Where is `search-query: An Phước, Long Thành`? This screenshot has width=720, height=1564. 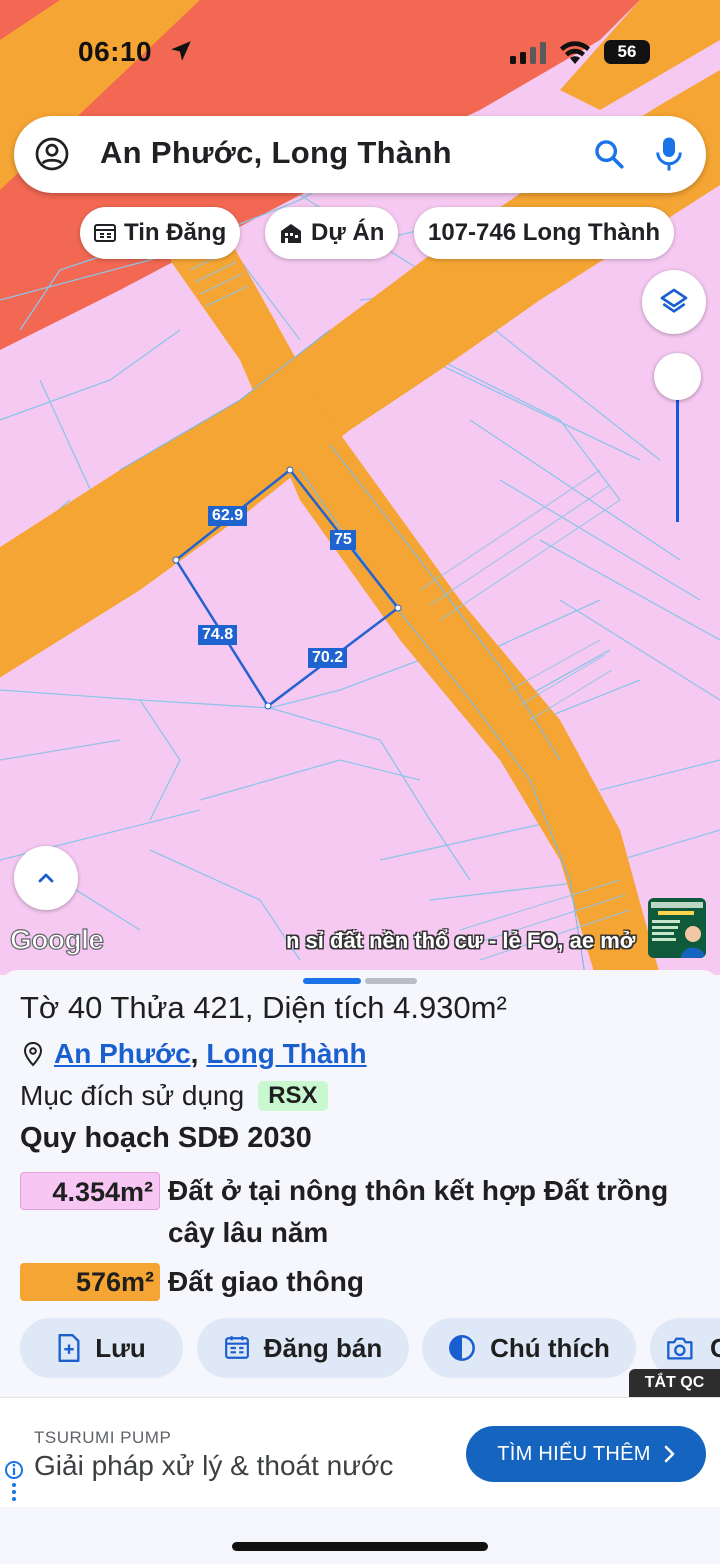
search-query: An Phước, Long Thành is located at coordinates (276, 153).